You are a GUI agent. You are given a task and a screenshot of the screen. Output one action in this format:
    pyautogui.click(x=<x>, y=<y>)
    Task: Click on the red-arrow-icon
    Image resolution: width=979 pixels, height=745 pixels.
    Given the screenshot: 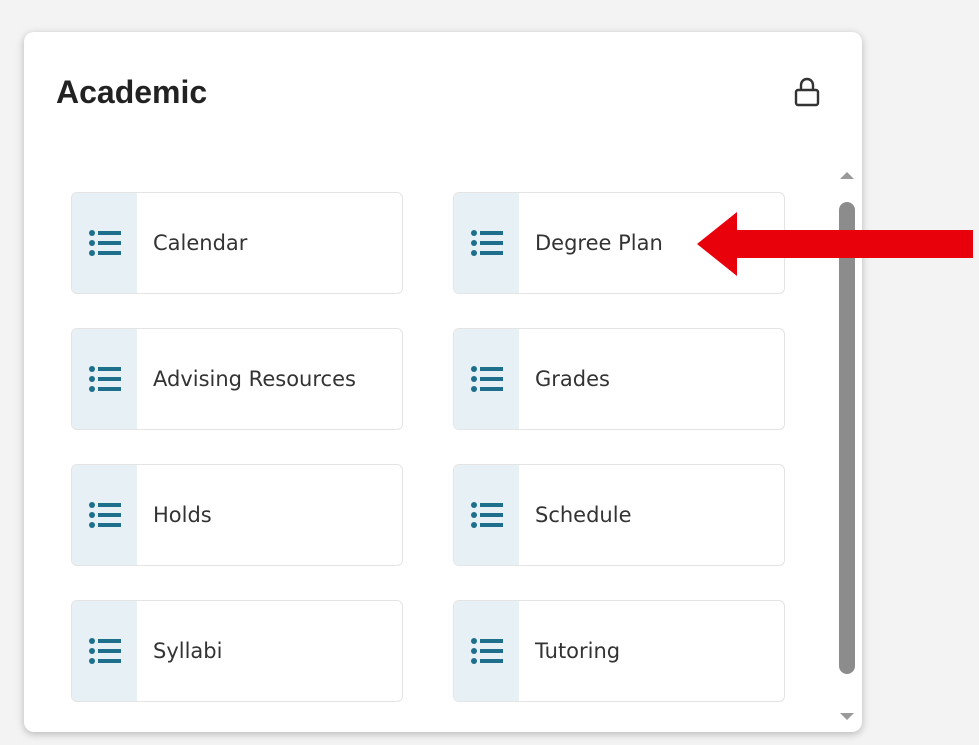 What is the action you would take?
    pyautogui.click(x=835, y=244)
    